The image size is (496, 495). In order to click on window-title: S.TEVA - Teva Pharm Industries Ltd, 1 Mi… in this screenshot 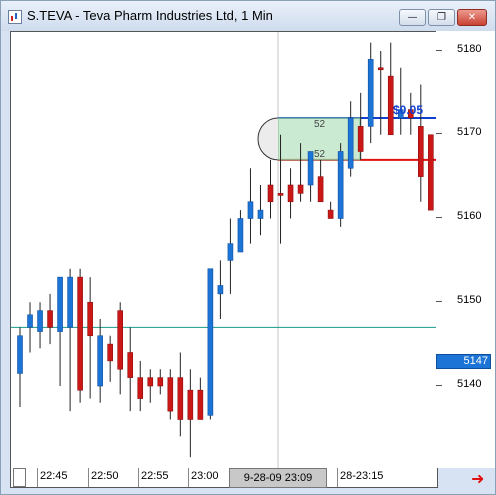, I will do `click(150, 15)`.